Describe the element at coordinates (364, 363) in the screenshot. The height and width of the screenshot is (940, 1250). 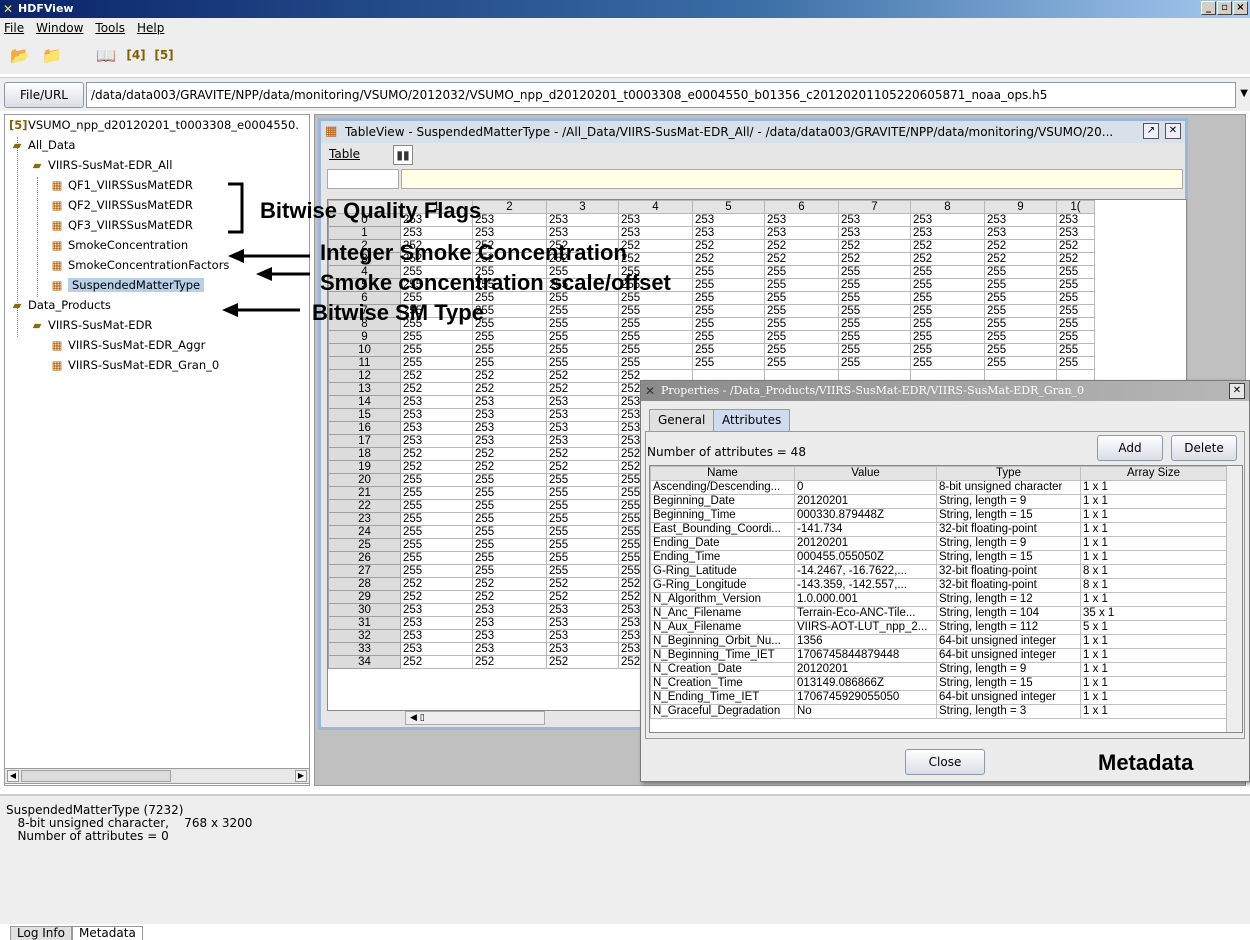
I see `row-header: 11` at that location.